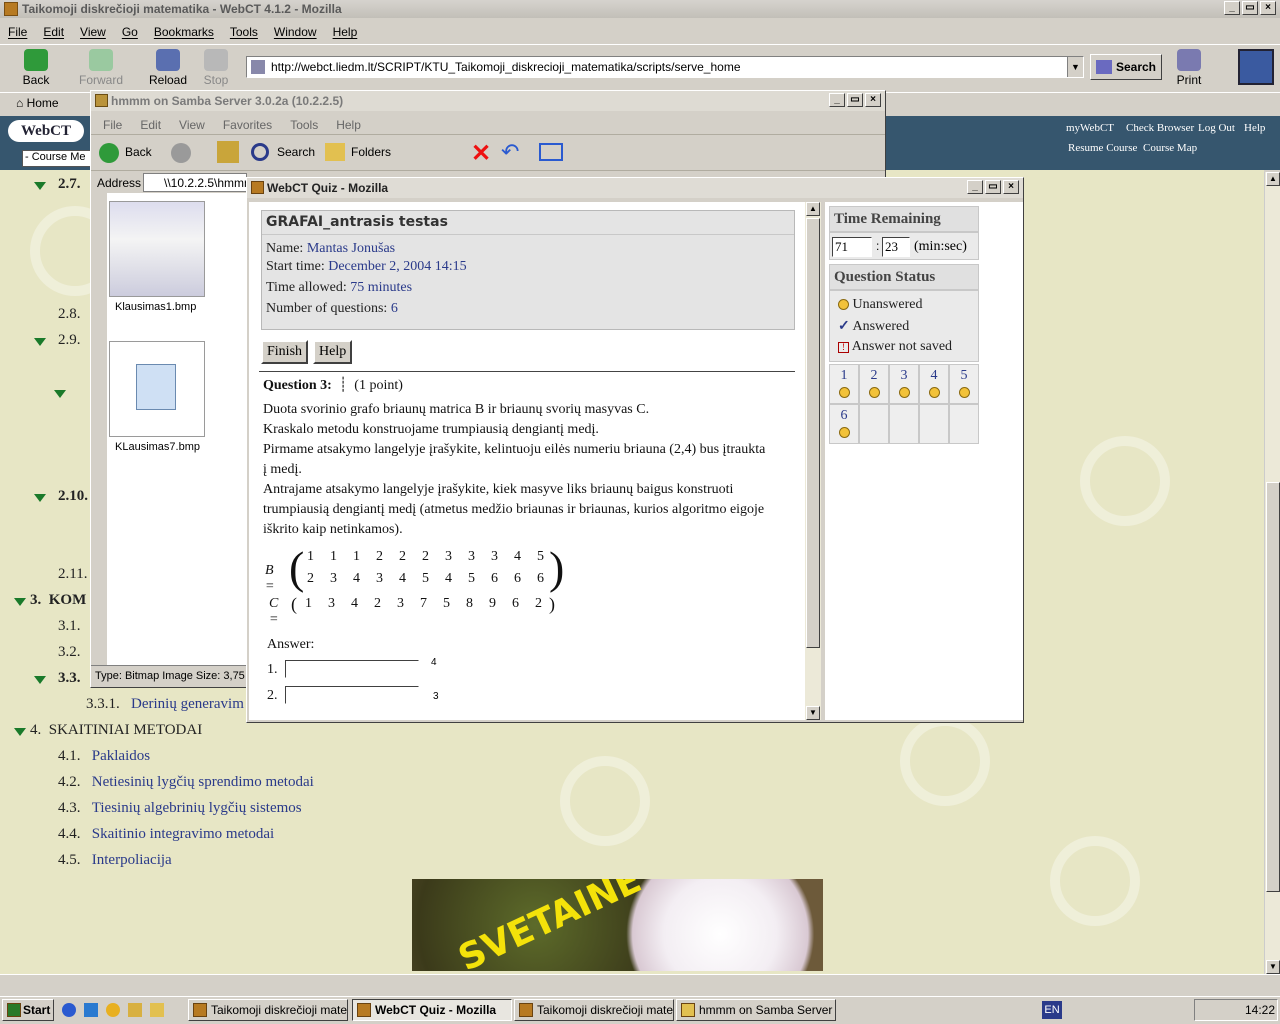  Describe the element at coordinates (904, 384) in the screenshot. I see `question-link-3: 3` at that location.